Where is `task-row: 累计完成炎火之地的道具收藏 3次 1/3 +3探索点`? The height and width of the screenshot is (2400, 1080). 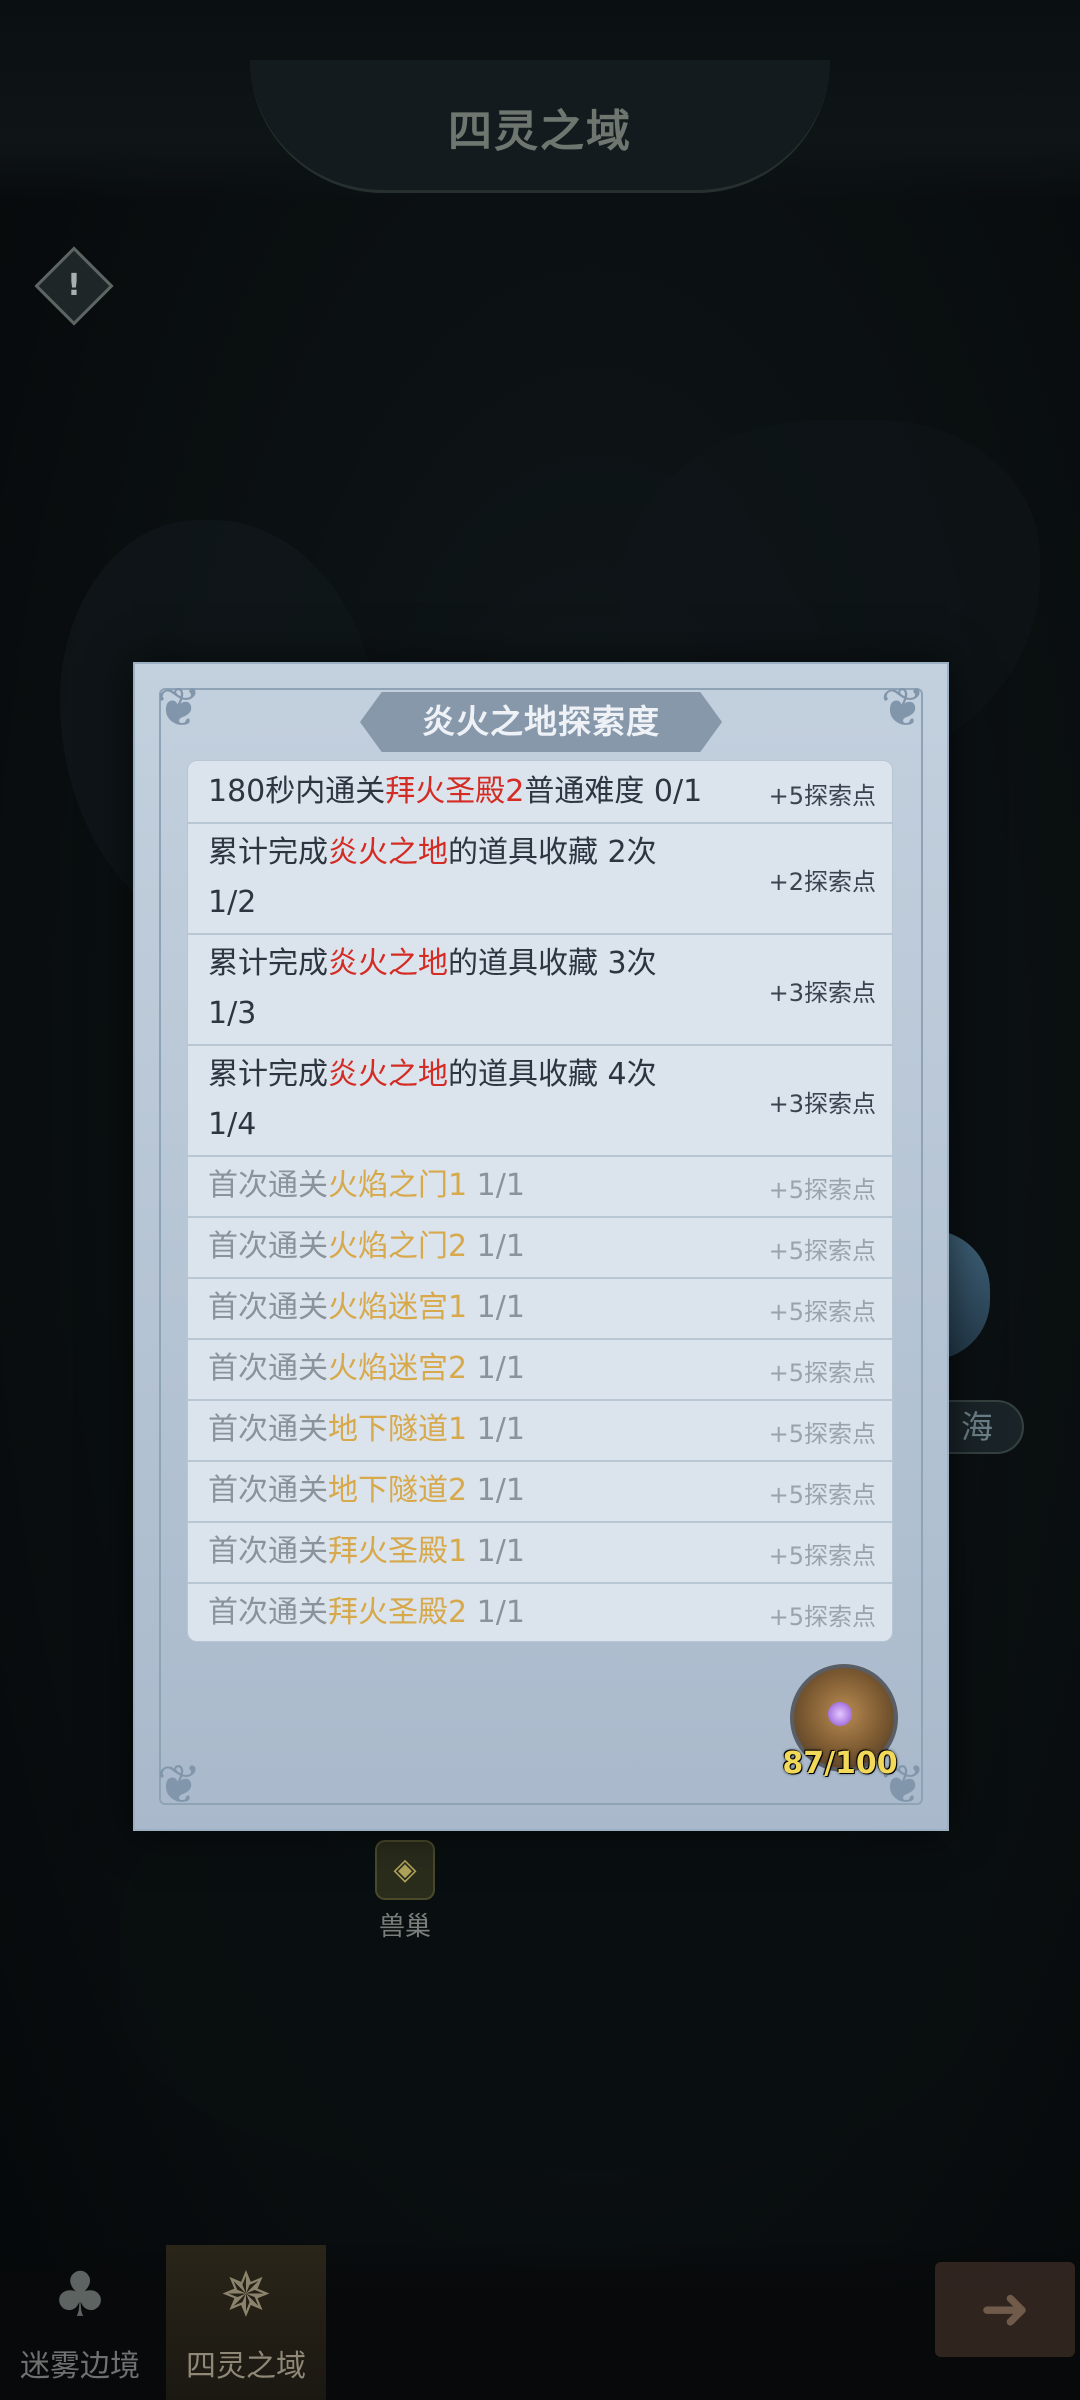
task-row: 累计完成炎火之地的道具收藏 3次 1/3 +3探索点 is located at coordinates (540, 989).